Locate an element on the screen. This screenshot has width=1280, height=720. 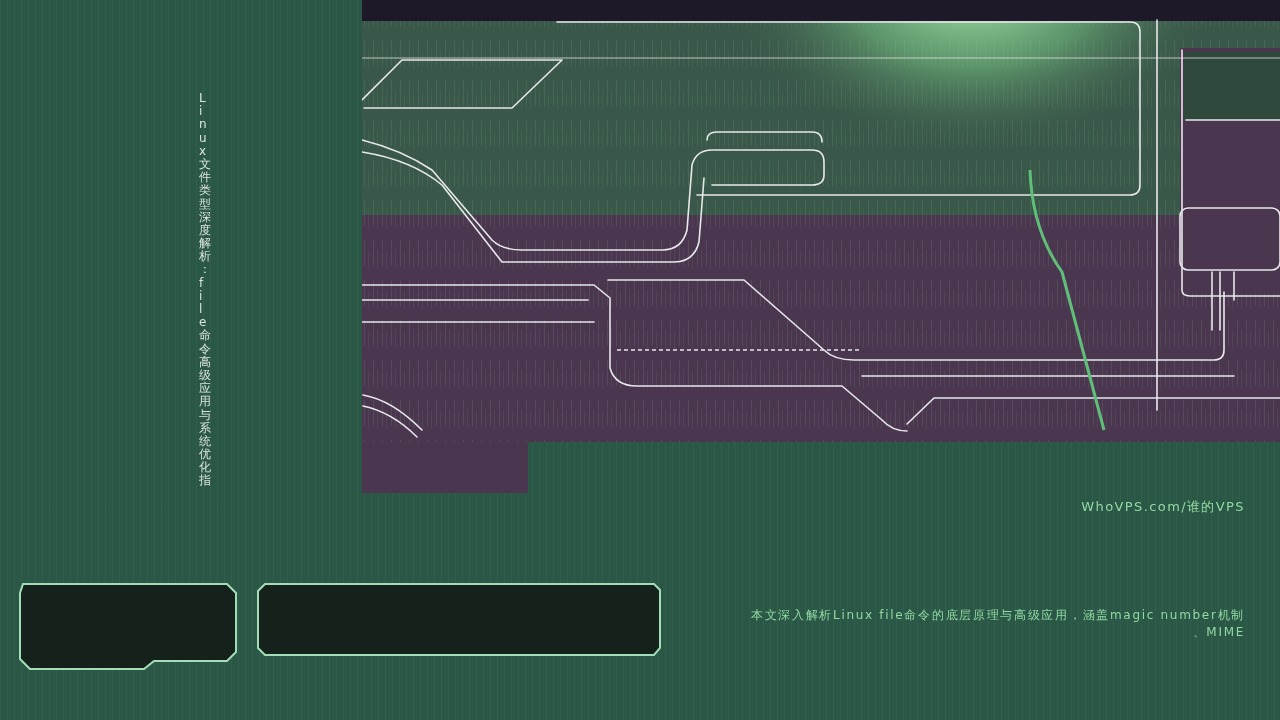
article-summary: 本文深入解析Linux file命令的底层原理与高级应用，涵盖magic number机制、MIME is located at coordinates (997, 624).